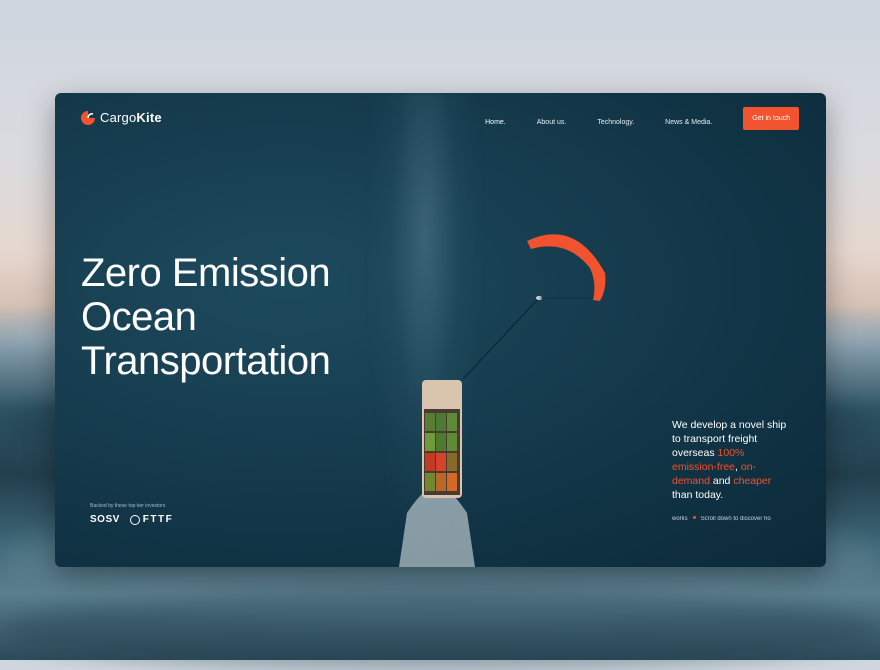 The width and height of the screenshot is (880, 670). What do you see at coordinates (694, 517) in the screenshot?
I see `bullet-dot-icon` at bounding box center [694, 517].